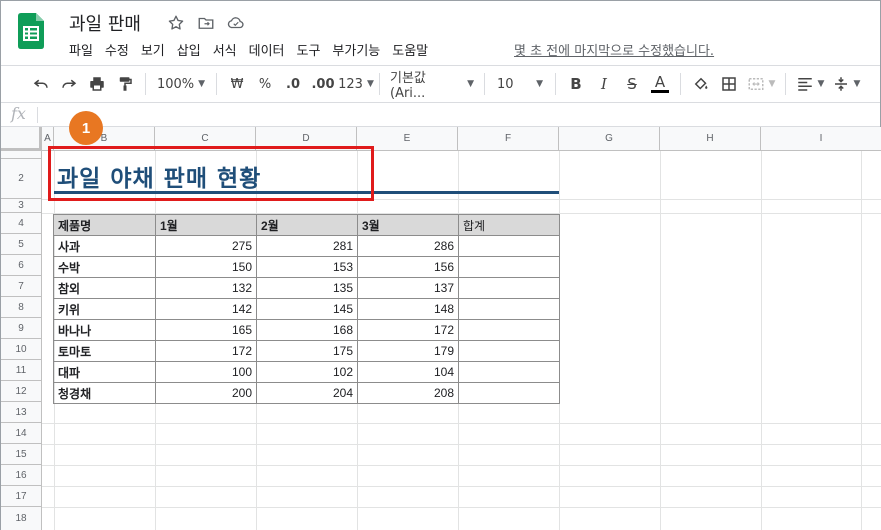  I want to click on strikethrough-button: S, so click(632, 84).